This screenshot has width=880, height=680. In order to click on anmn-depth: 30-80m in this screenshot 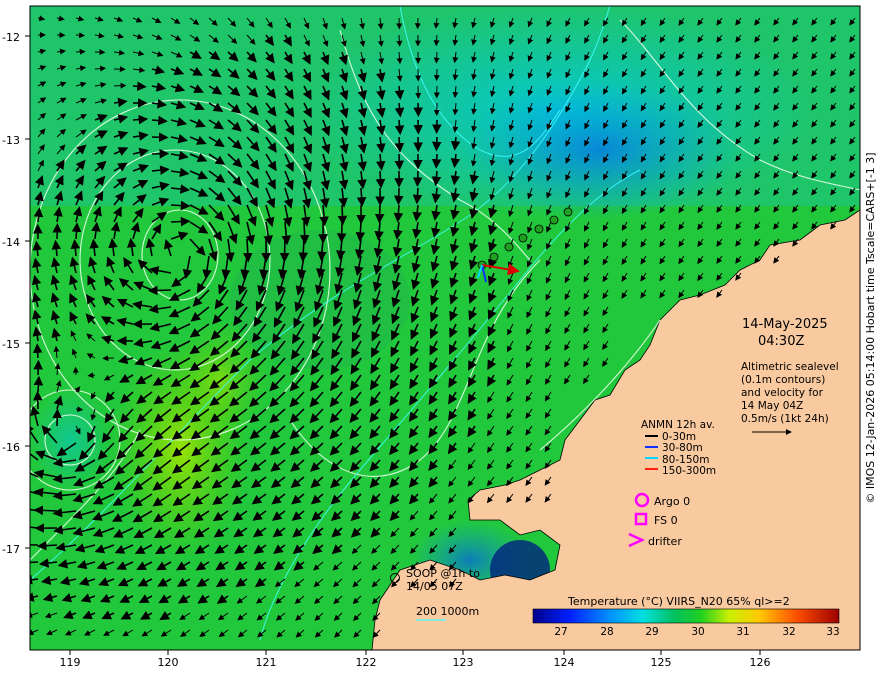, I will do `click(682, 448)`.